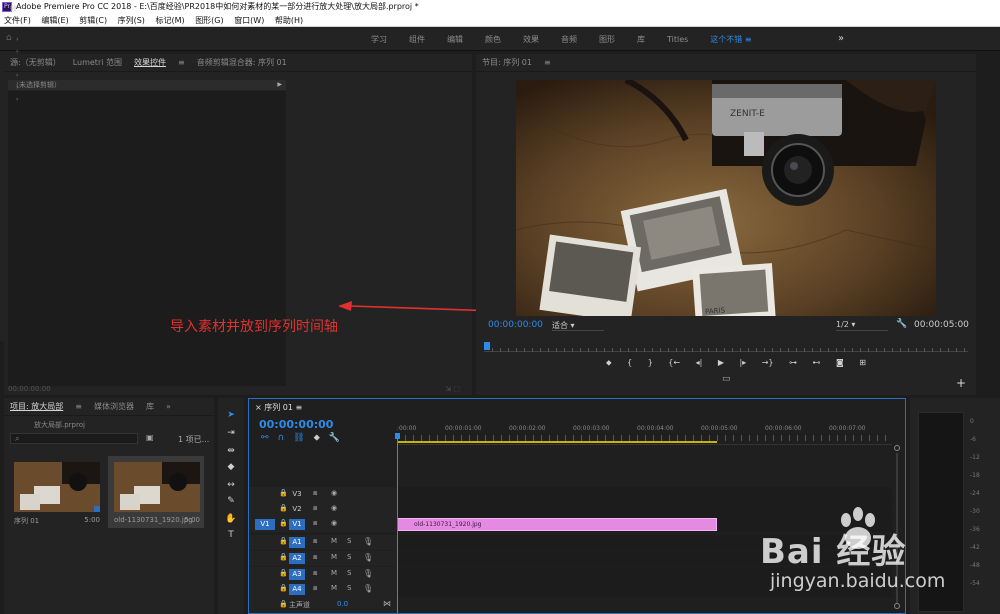  I want to click on tab-lumetri-scopes: Lumetri 范围, so click(97, 62).